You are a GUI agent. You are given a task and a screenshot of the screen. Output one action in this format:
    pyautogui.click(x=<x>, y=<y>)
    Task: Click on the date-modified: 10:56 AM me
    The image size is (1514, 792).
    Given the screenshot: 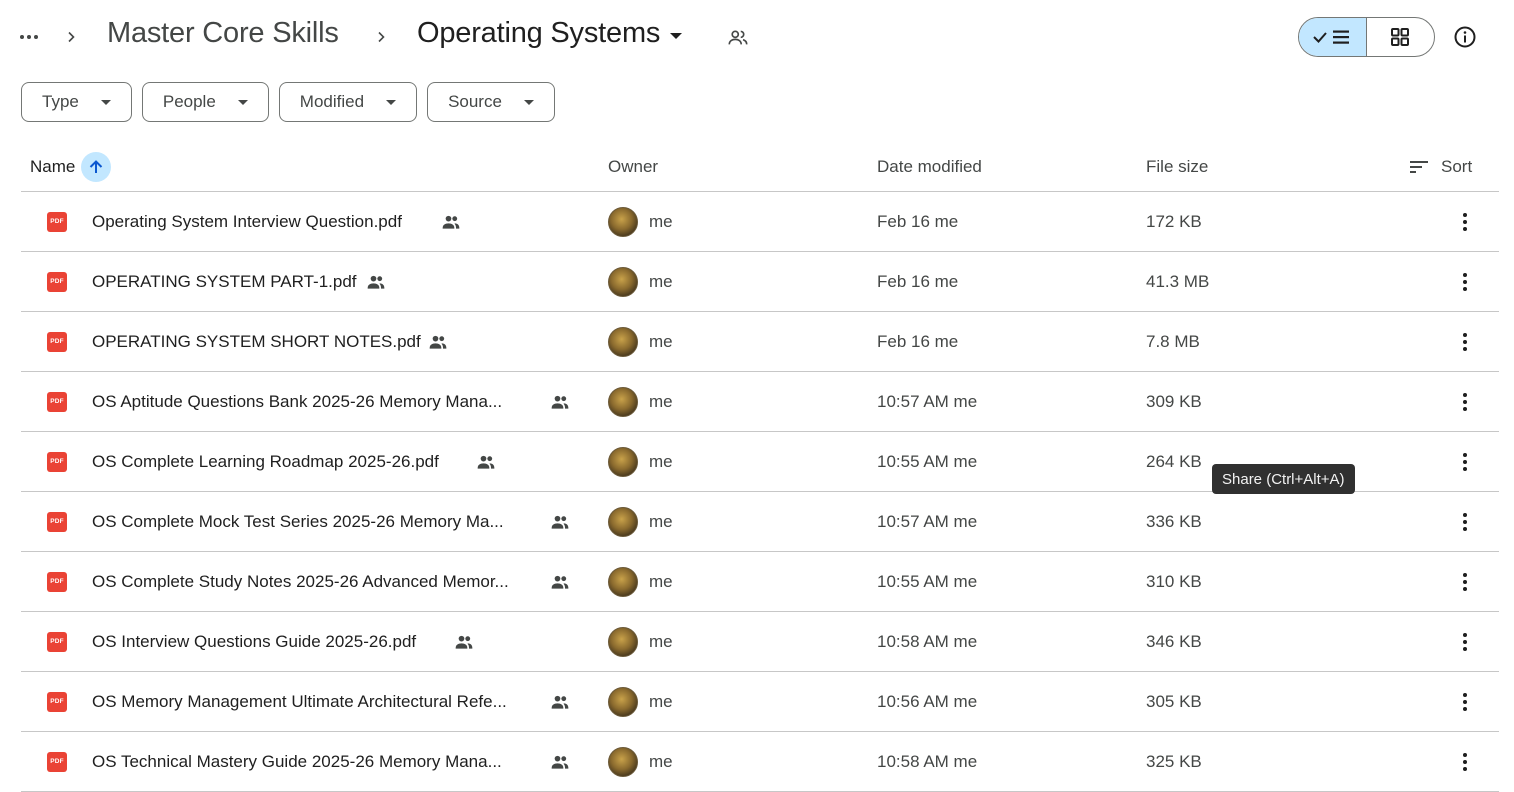 What is the action you would take?
    pyautogui.click(x=927, y=701)
    